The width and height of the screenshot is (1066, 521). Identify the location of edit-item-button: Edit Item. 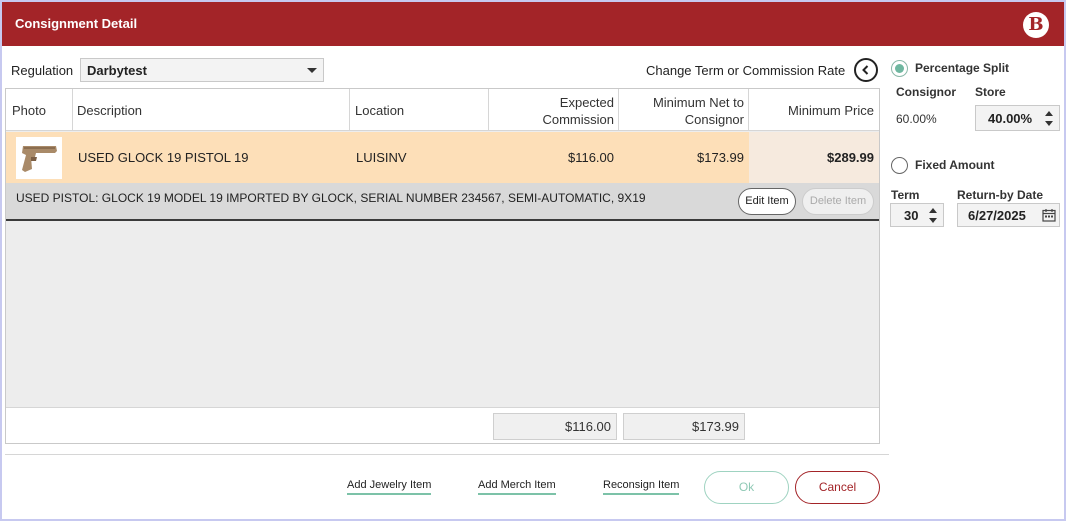
(767, 201).